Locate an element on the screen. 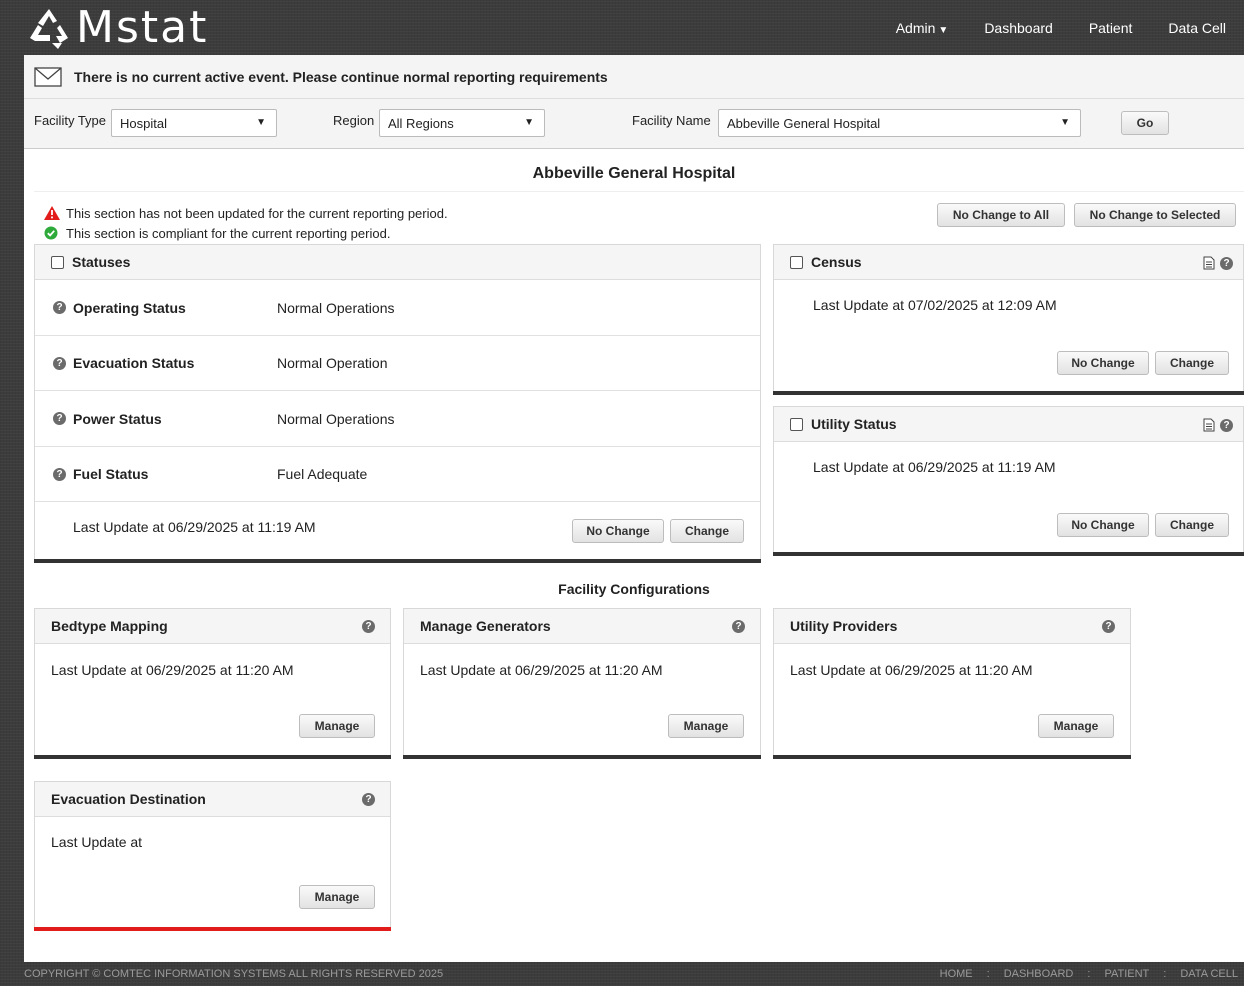 The width and height of the screenshot is (1244, 986). region-select: All Regions ▼ is located at coordinates (462, 123).